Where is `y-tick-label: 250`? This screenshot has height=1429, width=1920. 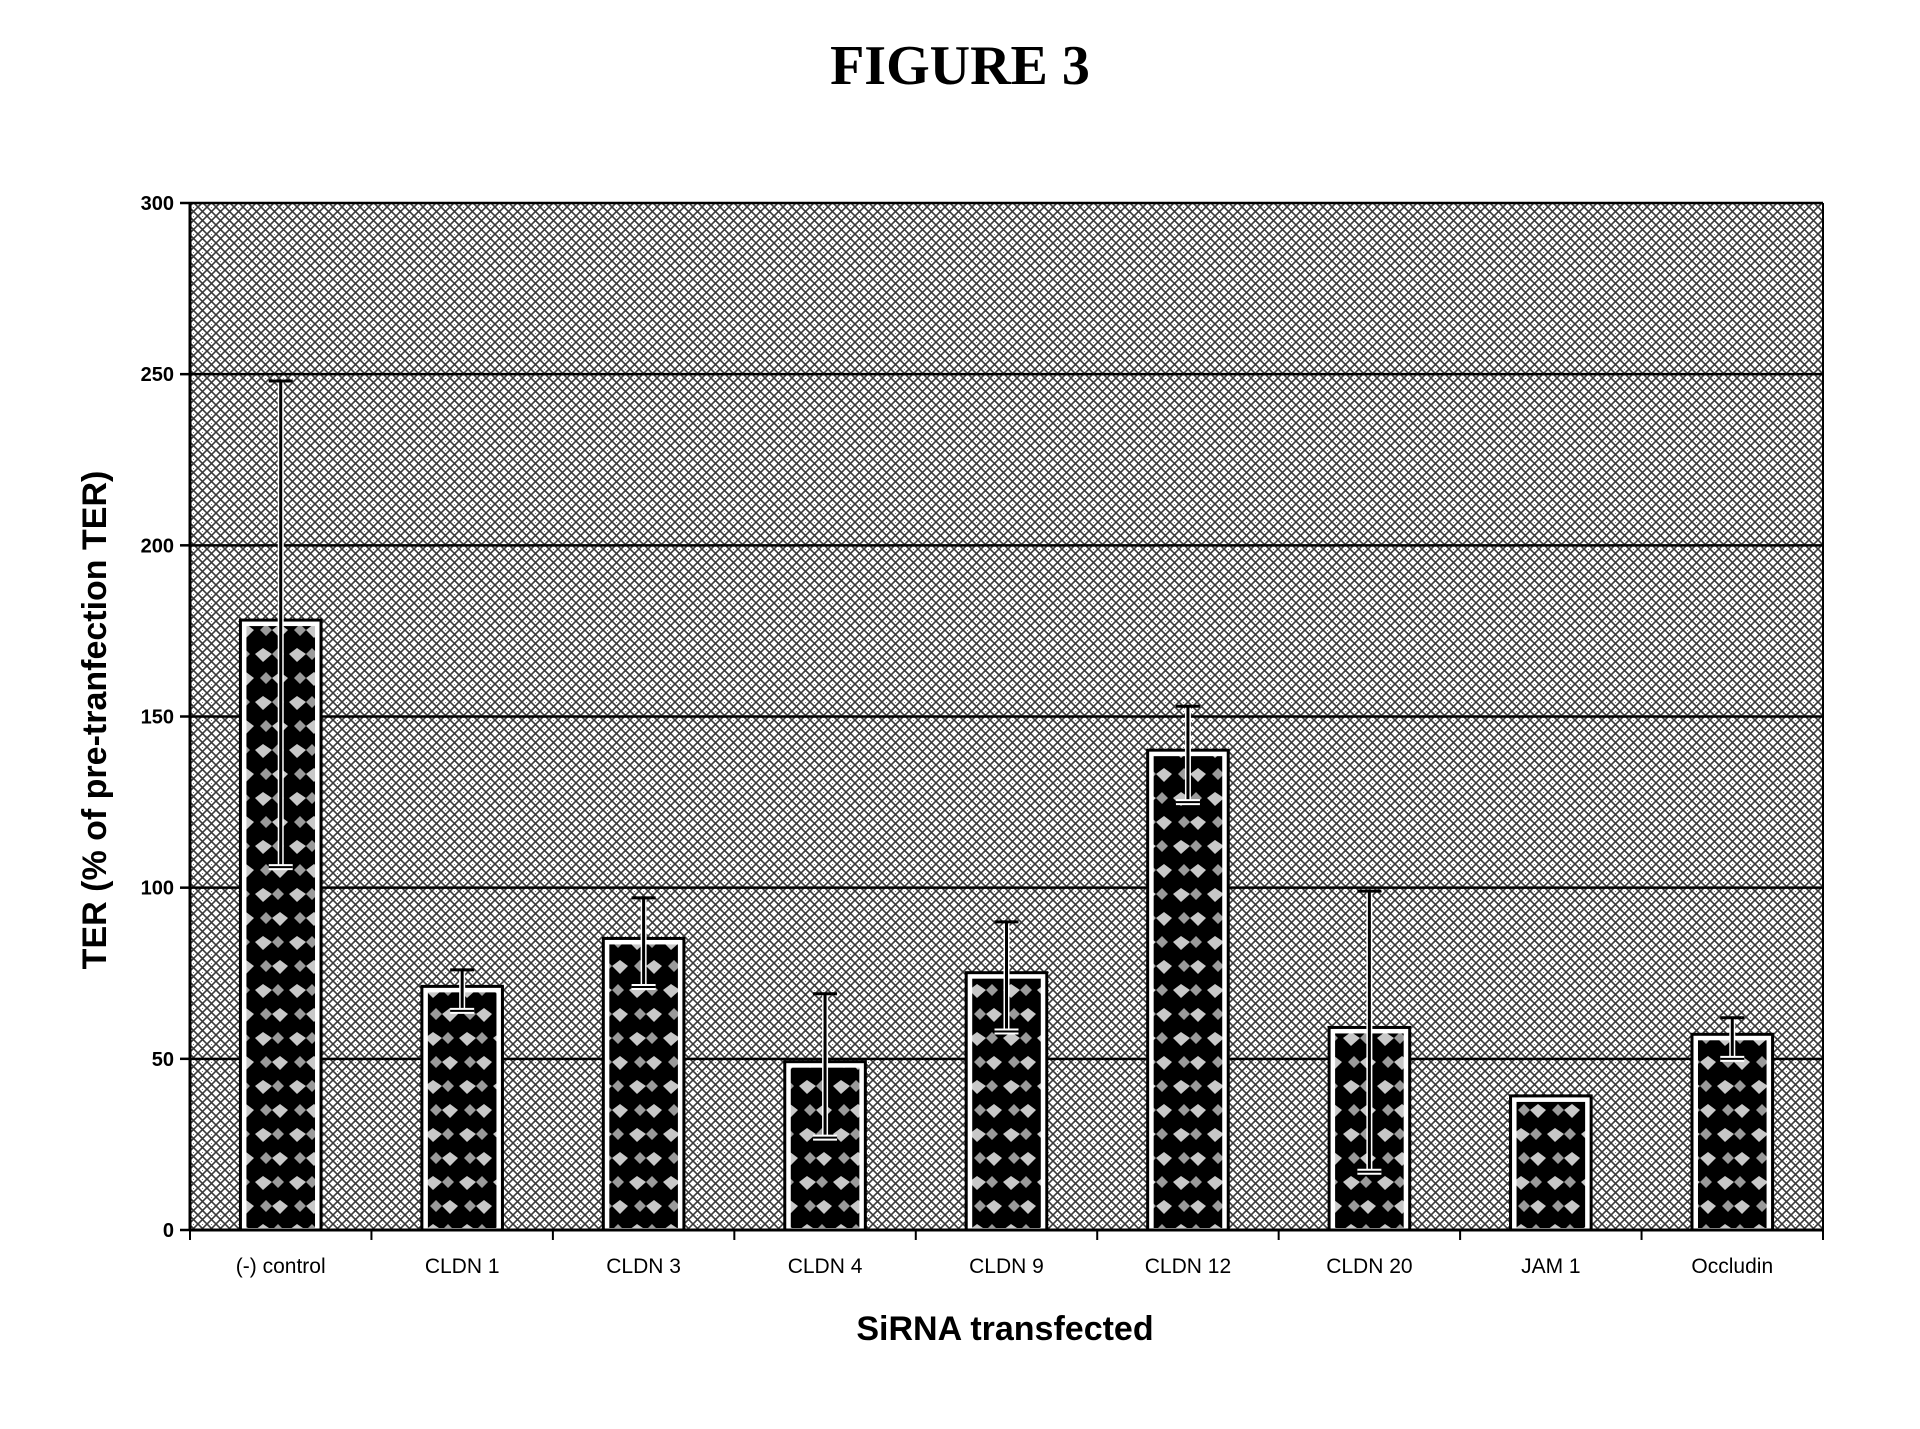 y-tick-label: 250 is located at coordinates (157, 375).